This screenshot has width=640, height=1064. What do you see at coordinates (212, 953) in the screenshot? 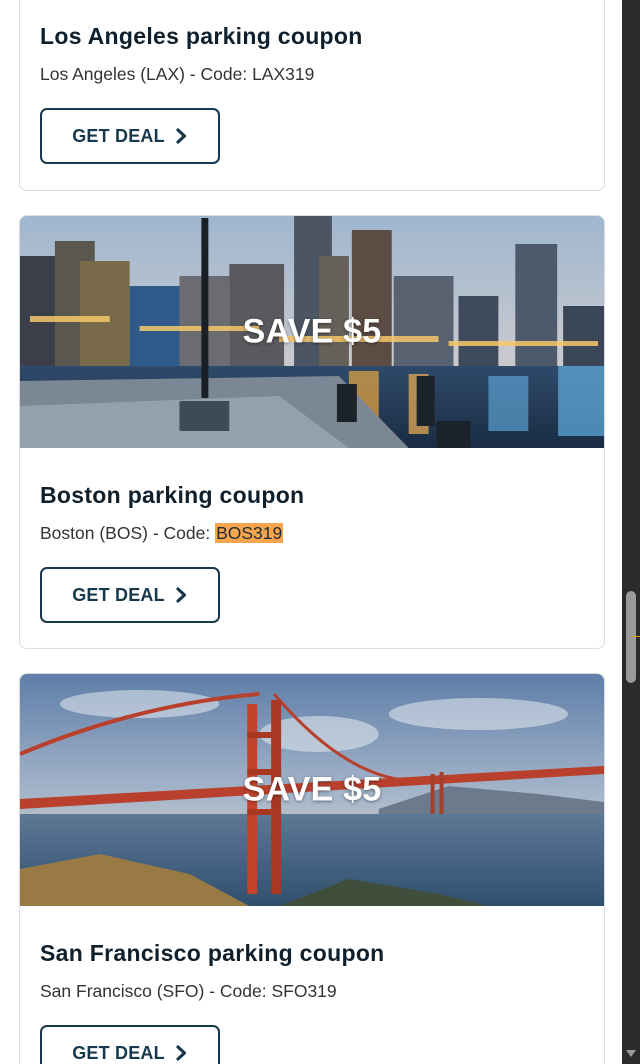
I see `card-title: San Francisco parking coupon` at bounding box center [212, 953].